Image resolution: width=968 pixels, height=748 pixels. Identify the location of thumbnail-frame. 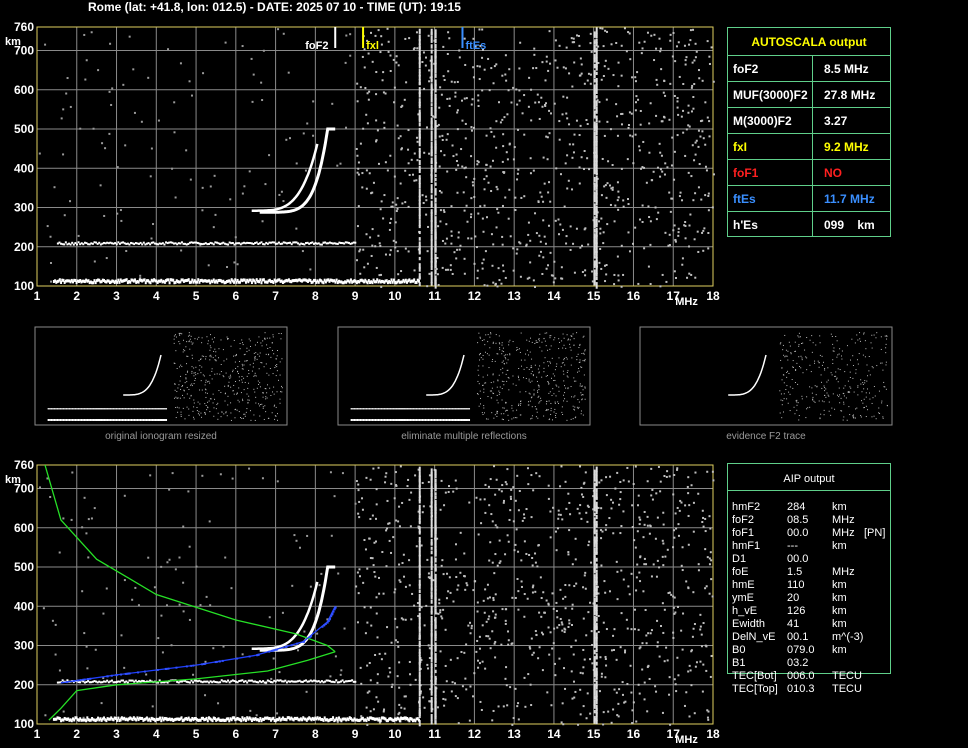
(464, 376).